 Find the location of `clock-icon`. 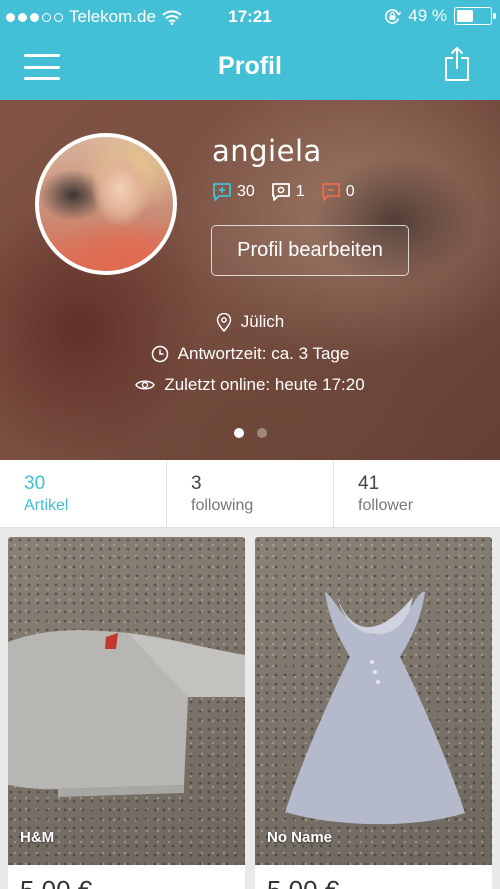

clock-icon is located at coordinates (159, 354).